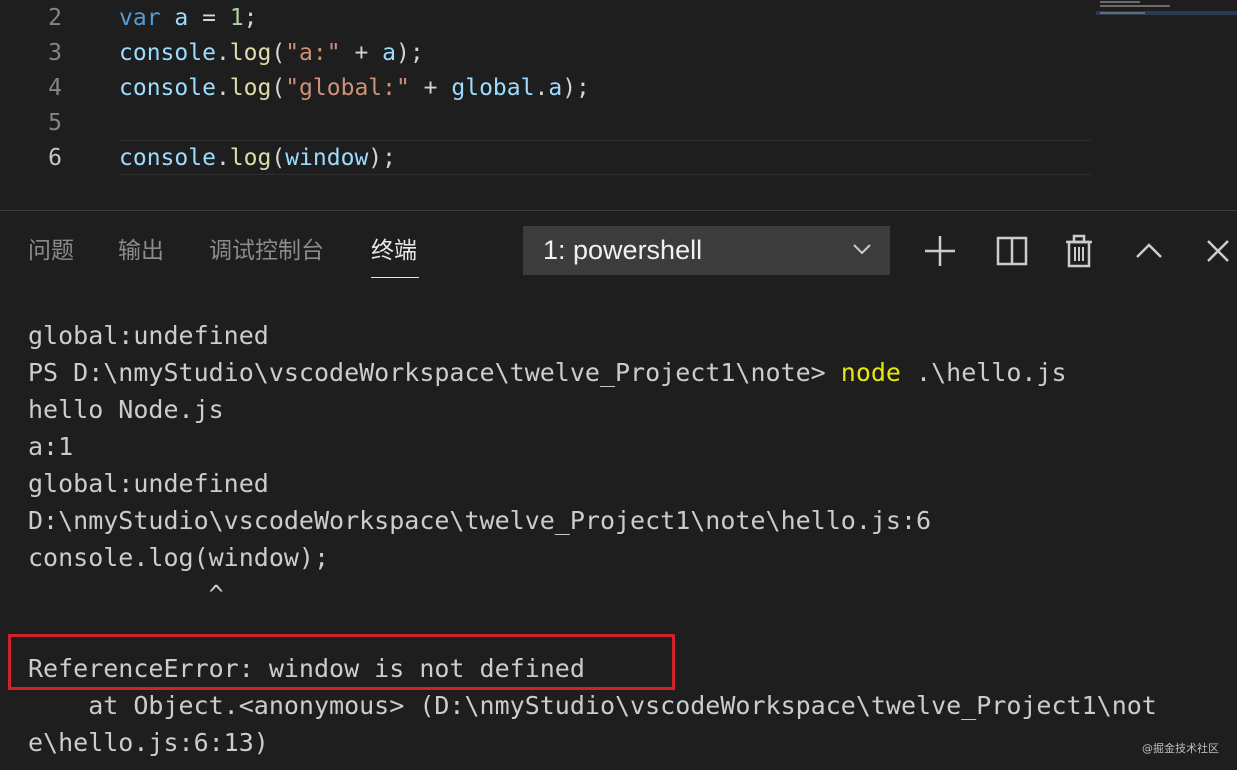  Describe the element at coordinates (493, 88) in the screenshot. I see `code-token: global` at that location.